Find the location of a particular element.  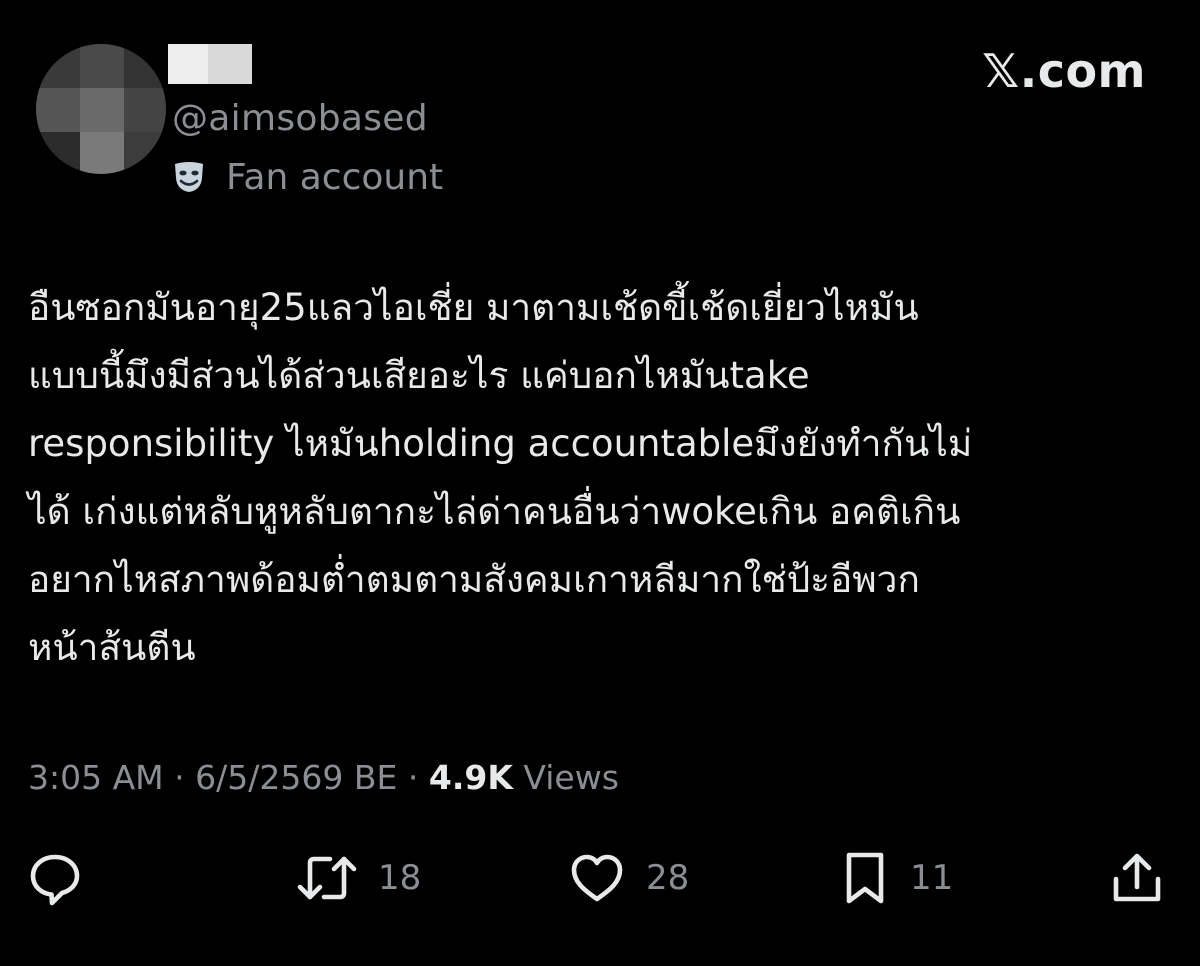

tweet-meta: 3:05 AM · 6/5/2569 BE · 4.9K Views is located at coordinates (323, 777).